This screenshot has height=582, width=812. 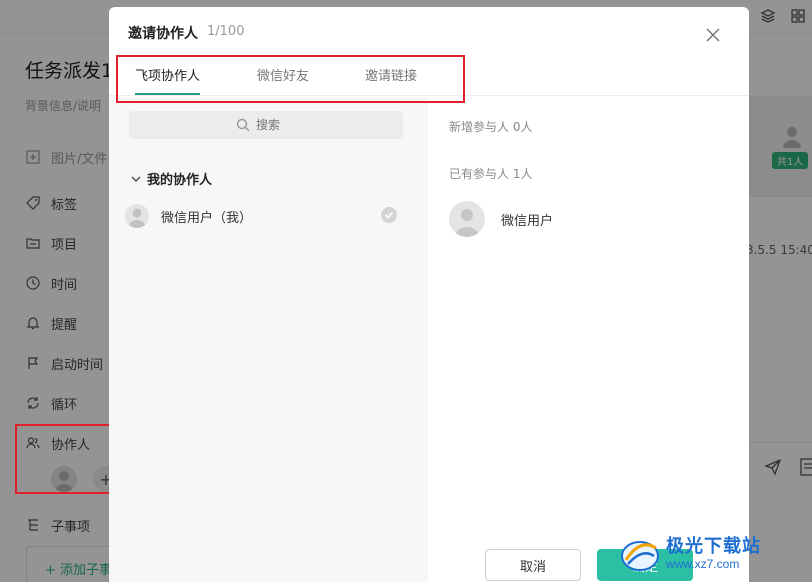 I want to click on tab-bar: 飞项协作人 微信好友 邀请链接, so click(x=429, y=76).